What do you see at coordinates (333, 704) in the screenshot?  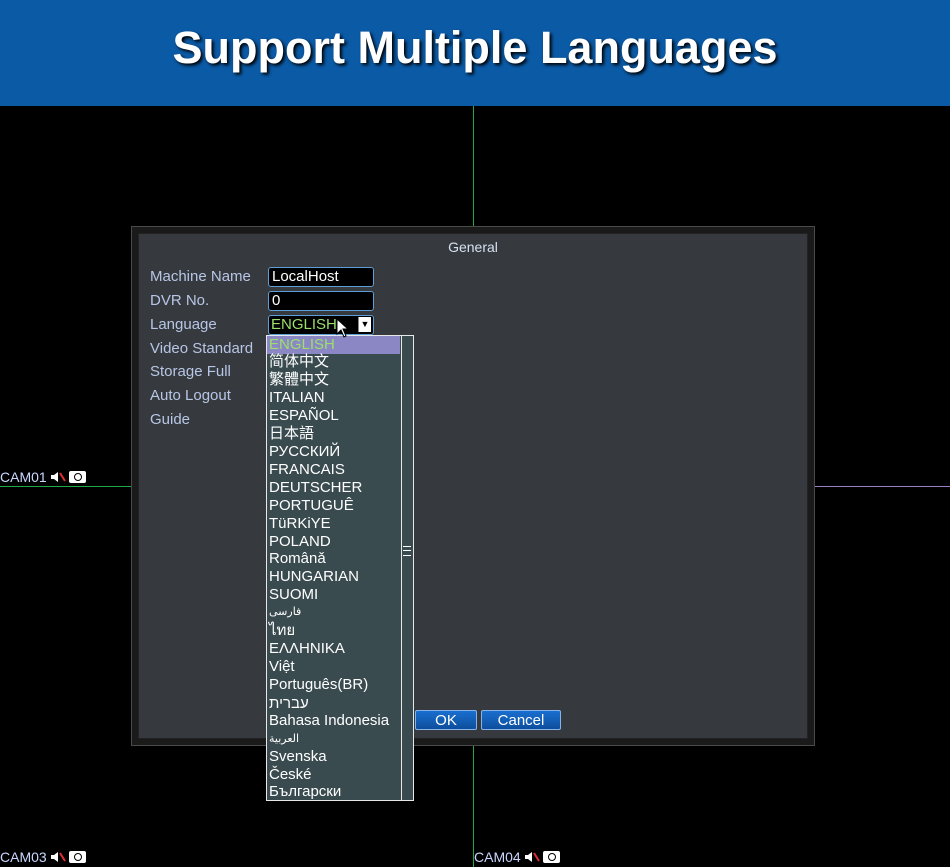 I see `language-option: עברית` at bounding box center [333, 704].